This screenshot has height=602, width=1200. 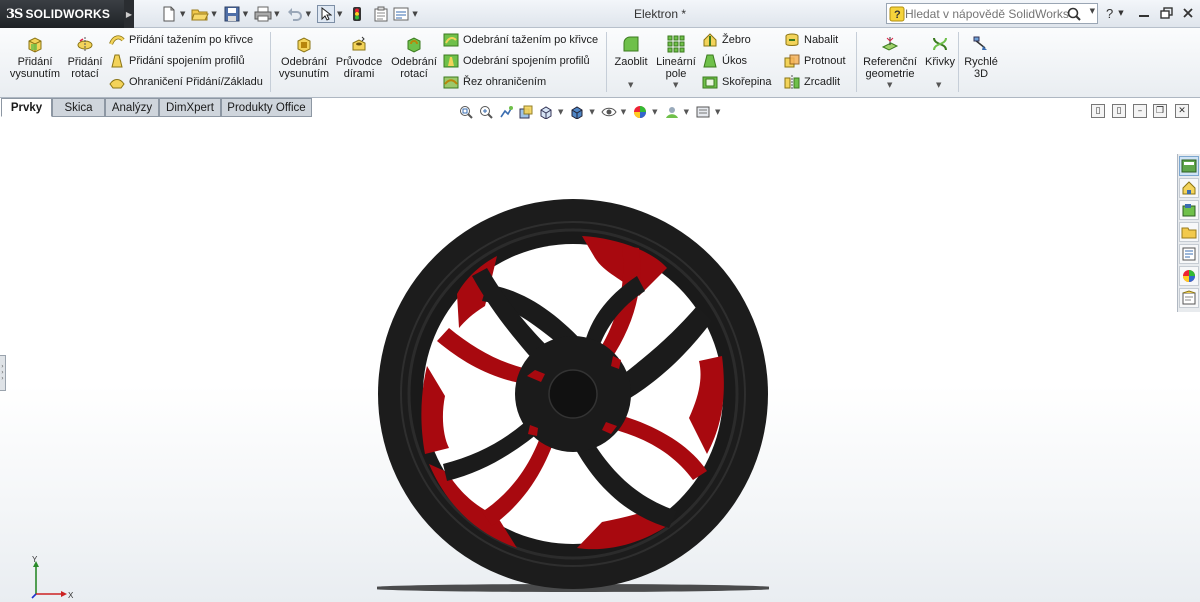 What do you see at coordinates (26, 107) in the screenshot?
I see `tab-features: Prvky` at bounding box center [26, 107].